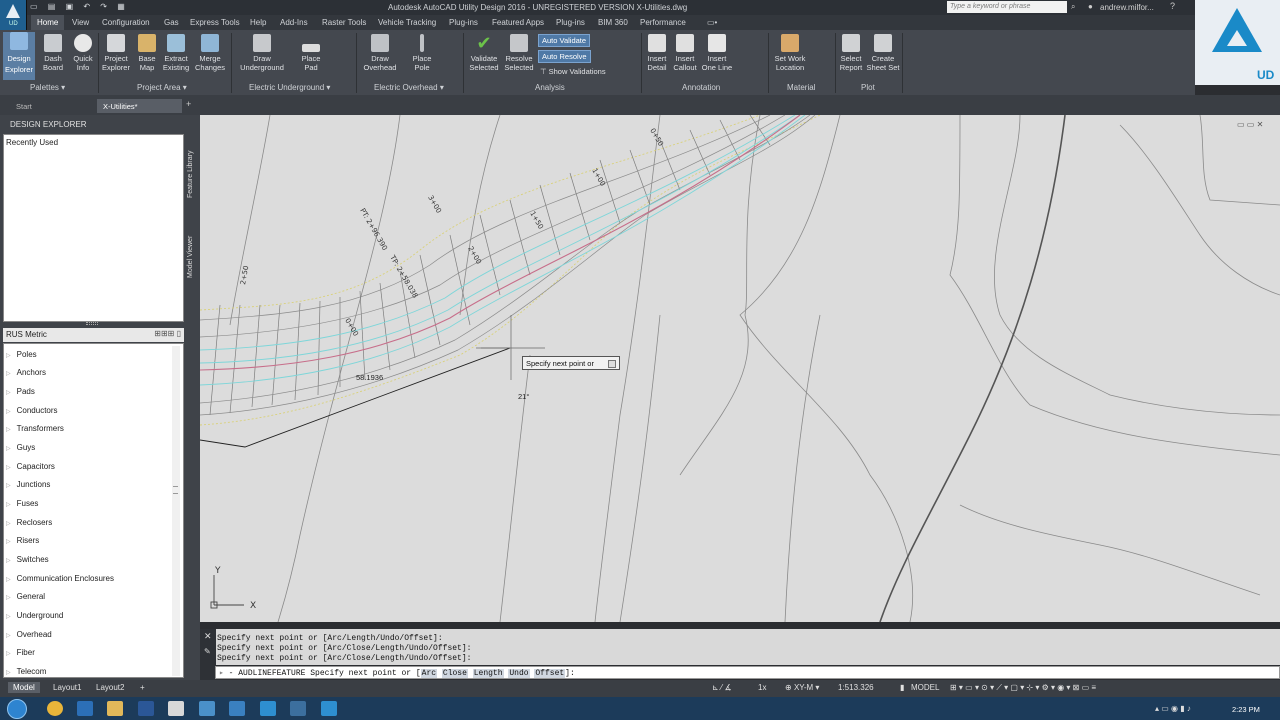 The width and height of the screenshot is (1280, 720). I want to click on option-length: Length, so click(488, 673).